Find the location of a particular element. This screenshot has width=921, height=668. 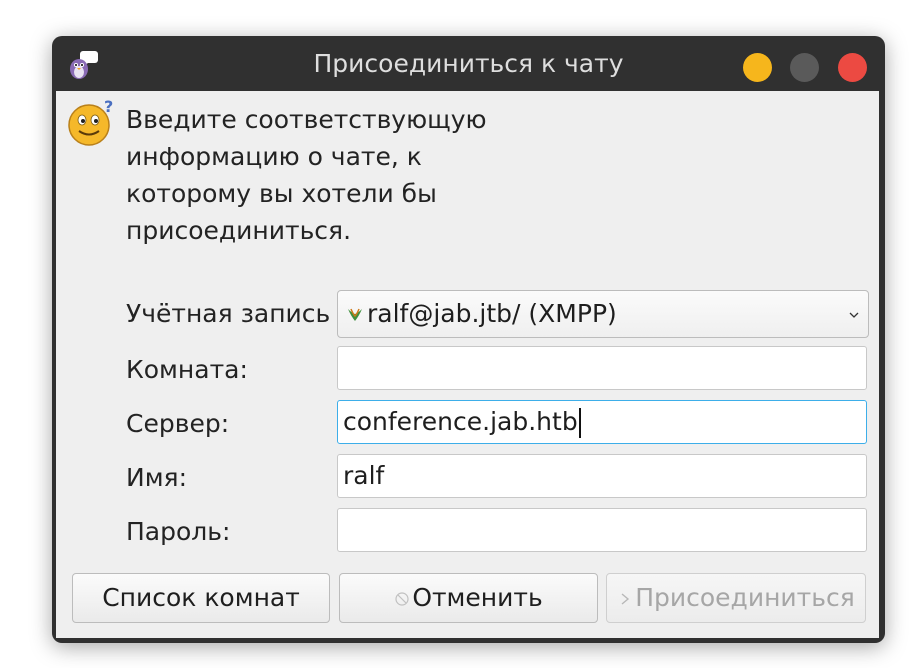

server-input: conference.jab.htb is located at coordinates (602, 422).